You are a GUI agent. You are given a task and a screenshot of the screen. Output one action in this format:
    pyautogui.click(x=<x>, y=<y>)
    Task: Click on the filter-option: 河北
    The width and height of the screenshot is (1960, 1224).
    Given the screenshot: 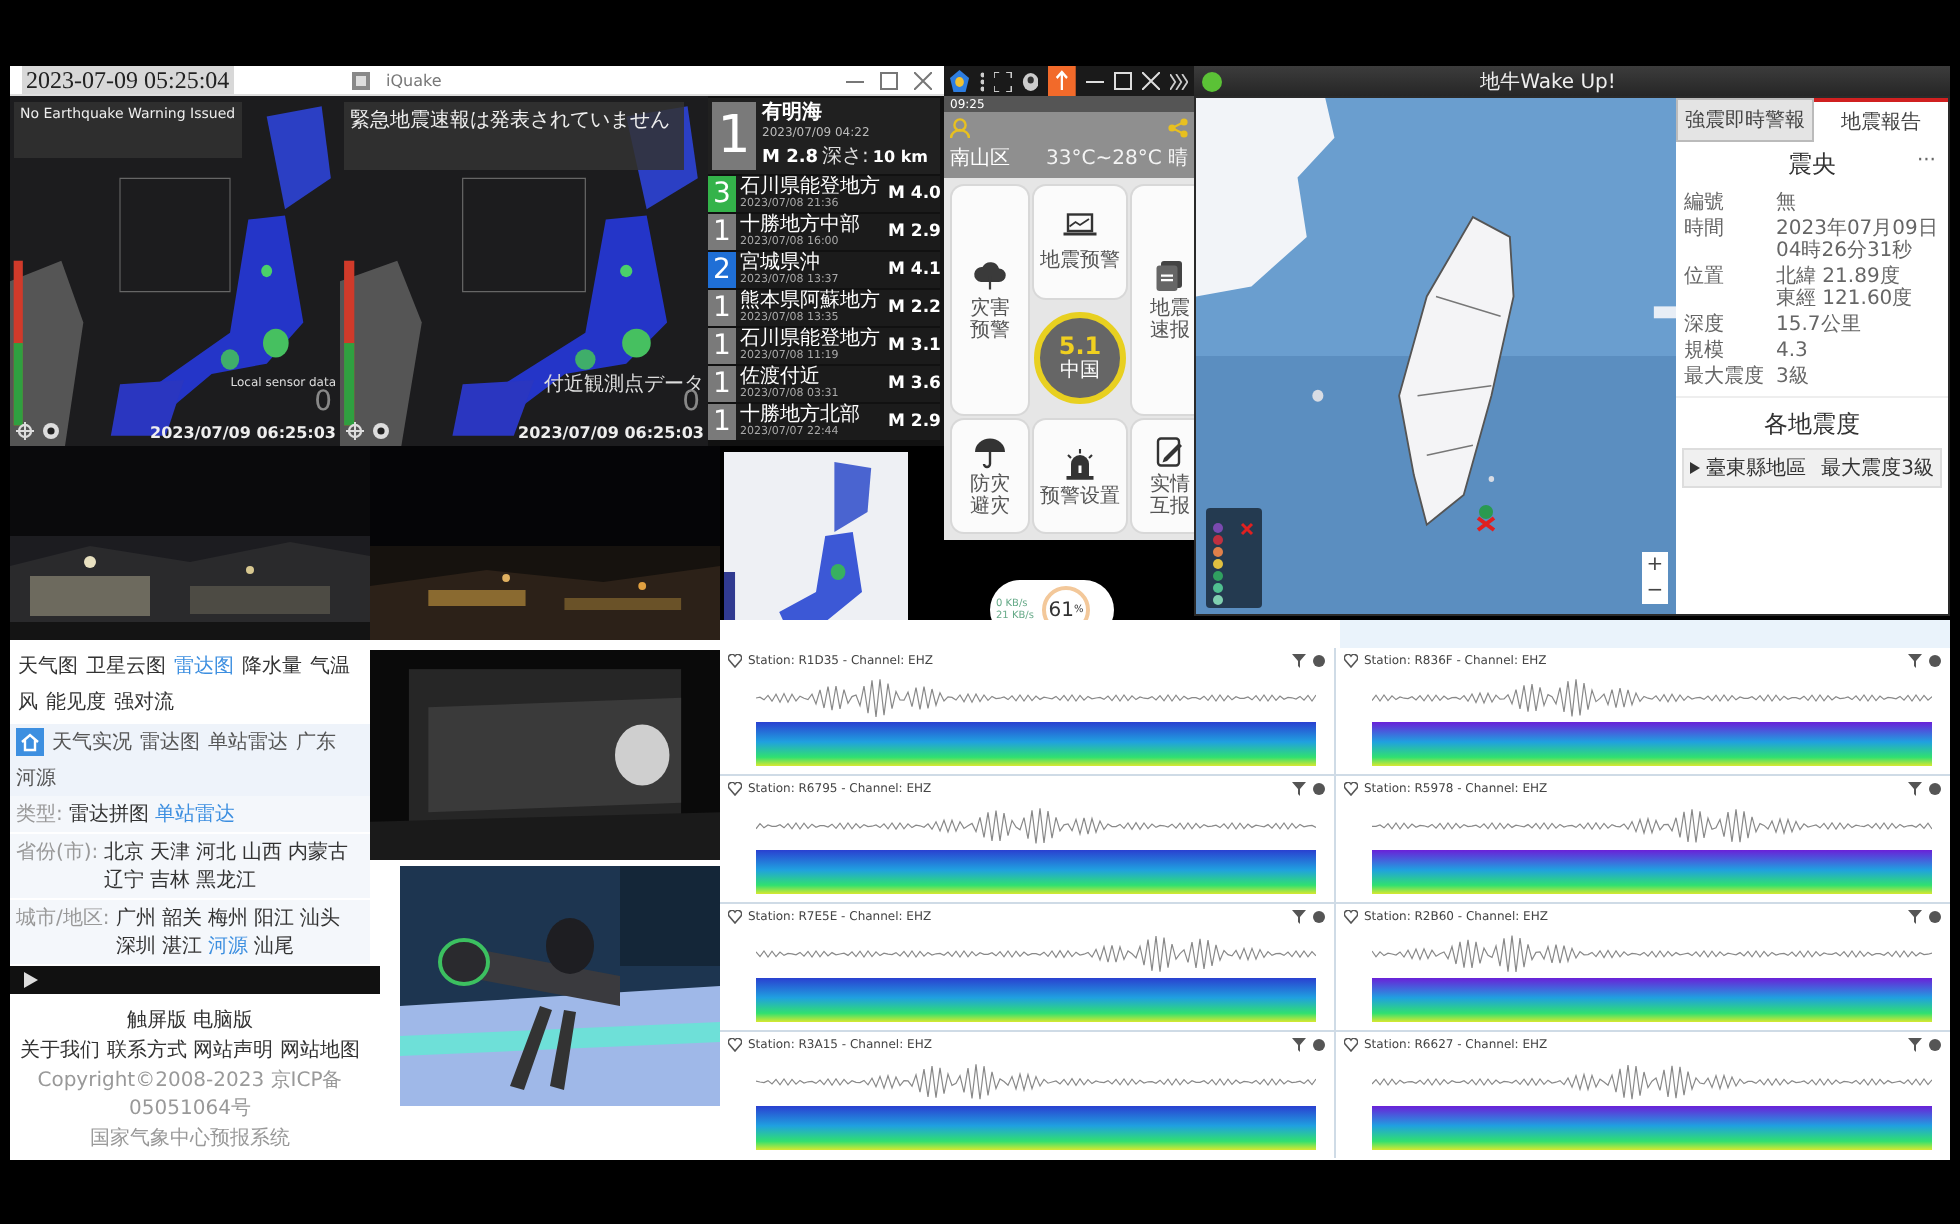 What is the action you would take?
    pyautogui.click(x=216, y=852)
    